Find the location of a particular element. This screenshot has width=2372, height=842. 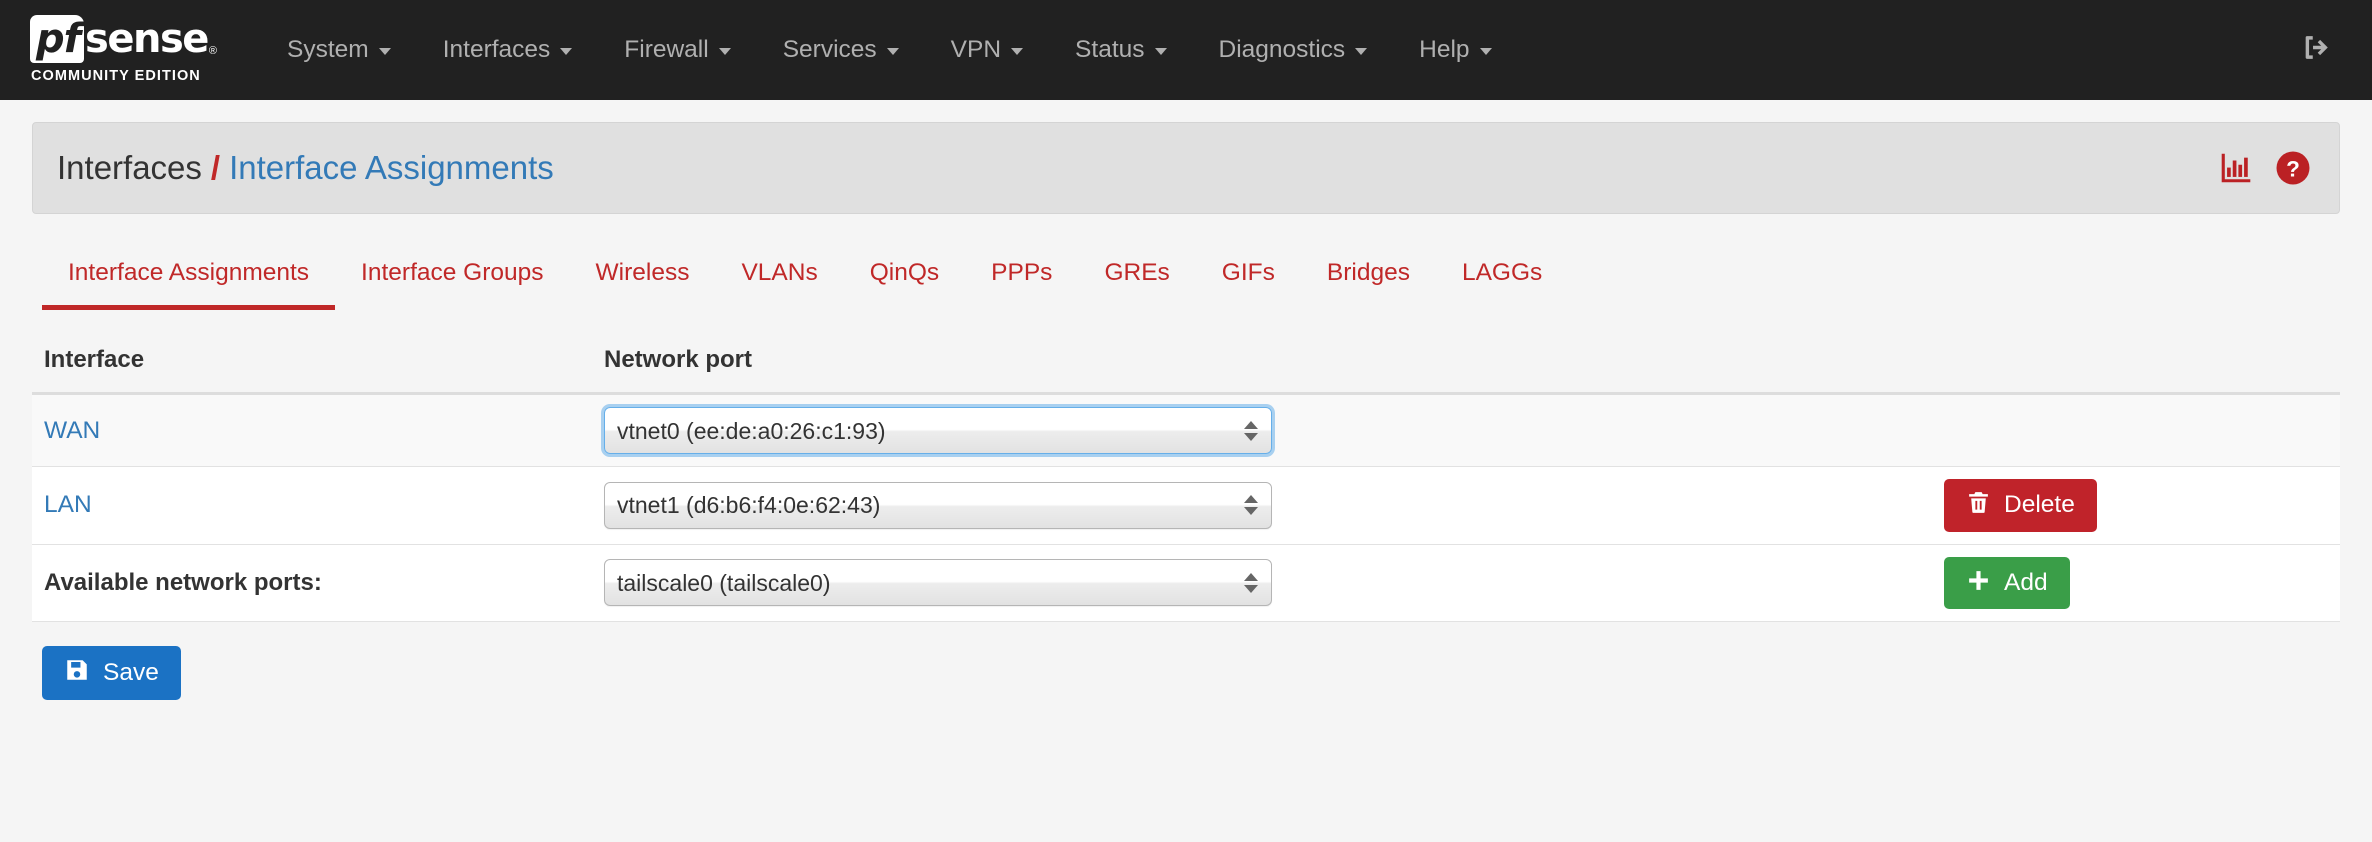

nav-item-label: Interfaces is located at coordinates (496, 49).